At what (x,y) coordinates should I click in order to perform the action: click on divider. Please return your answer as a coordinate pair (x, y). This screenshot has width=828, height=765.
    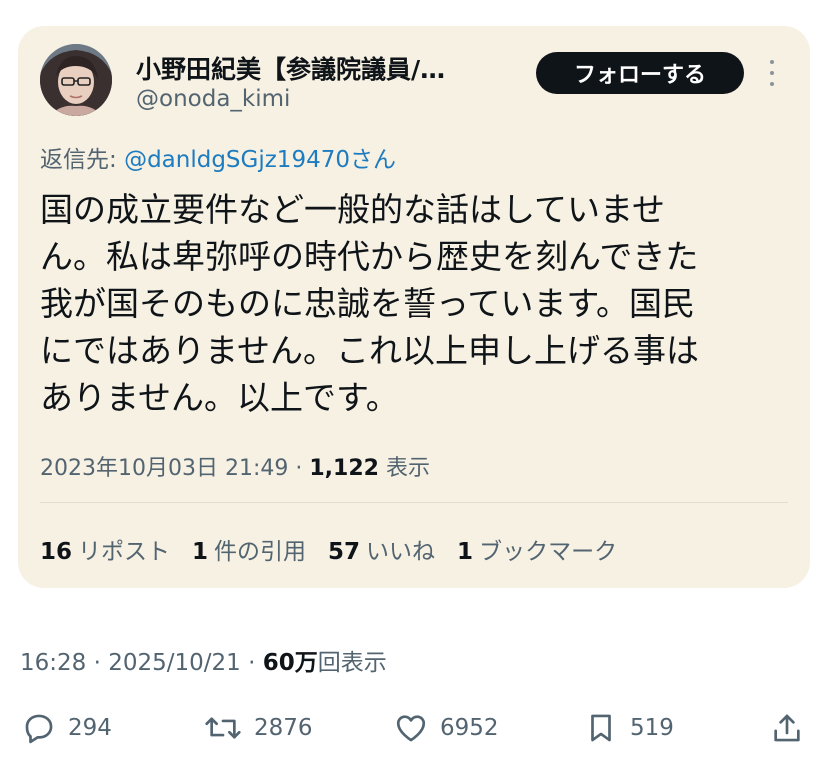
    Looking at the image, I should click on (414, 502).